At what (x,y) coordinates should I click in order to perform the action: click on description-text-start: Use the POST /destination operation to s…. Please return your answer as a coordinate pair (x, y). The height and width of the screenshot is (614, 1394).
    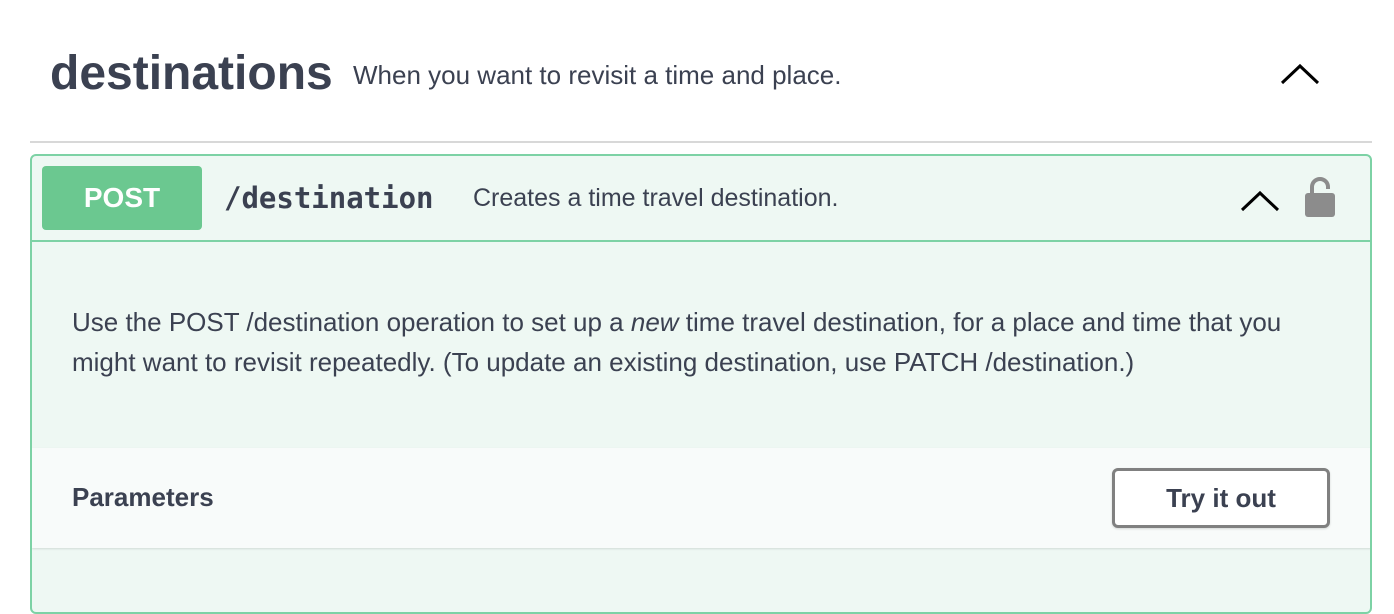
    Looking at the image, I should click on (351, 322).